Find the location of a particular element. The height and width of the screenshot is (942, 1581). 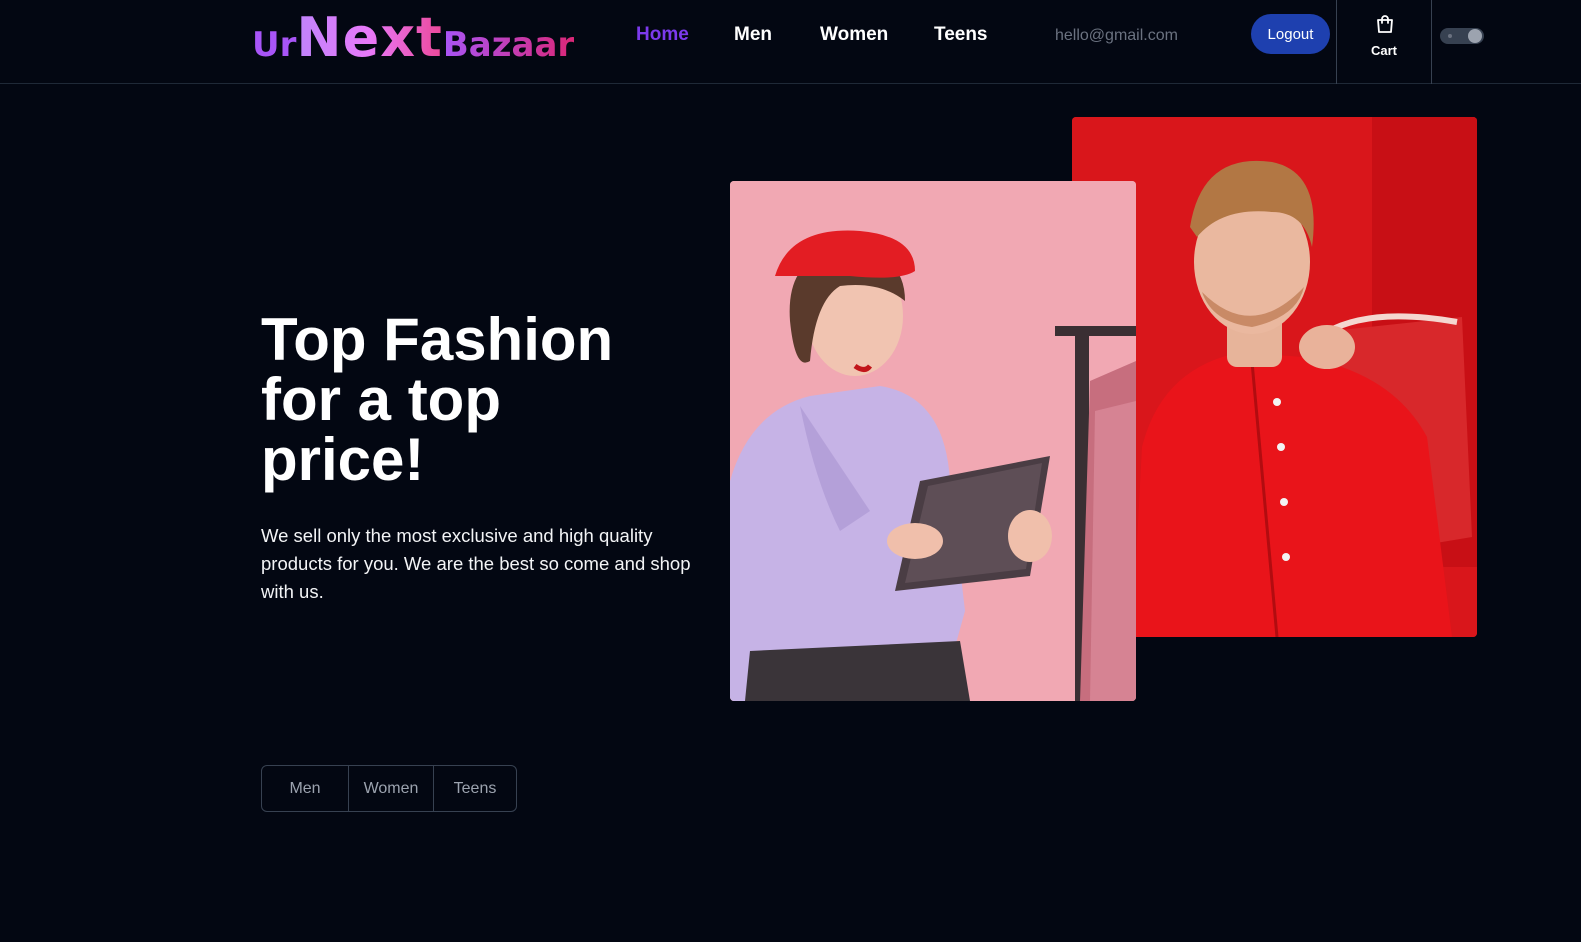

logo-bazaar: Bazaar is located at coordinates (508, 45).